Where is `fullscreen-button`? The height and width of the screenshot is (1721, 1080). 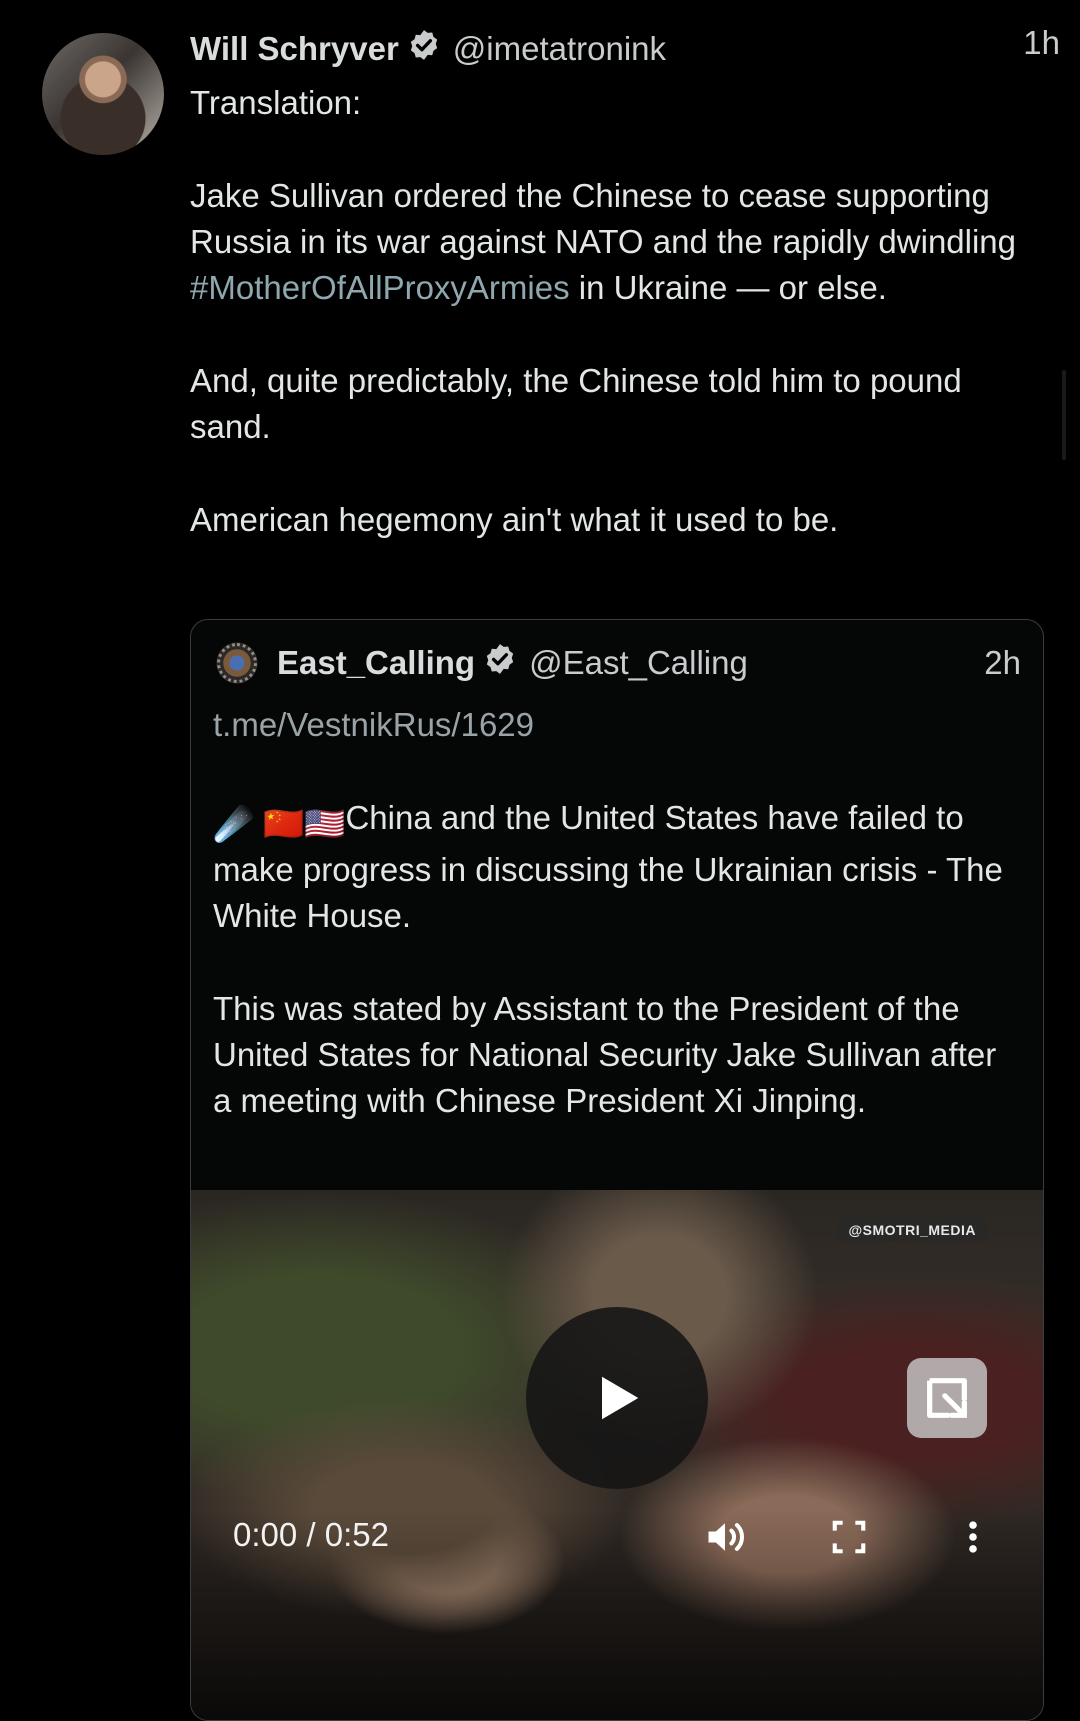
fullscreen-button is located at coordinates (849, 1537).